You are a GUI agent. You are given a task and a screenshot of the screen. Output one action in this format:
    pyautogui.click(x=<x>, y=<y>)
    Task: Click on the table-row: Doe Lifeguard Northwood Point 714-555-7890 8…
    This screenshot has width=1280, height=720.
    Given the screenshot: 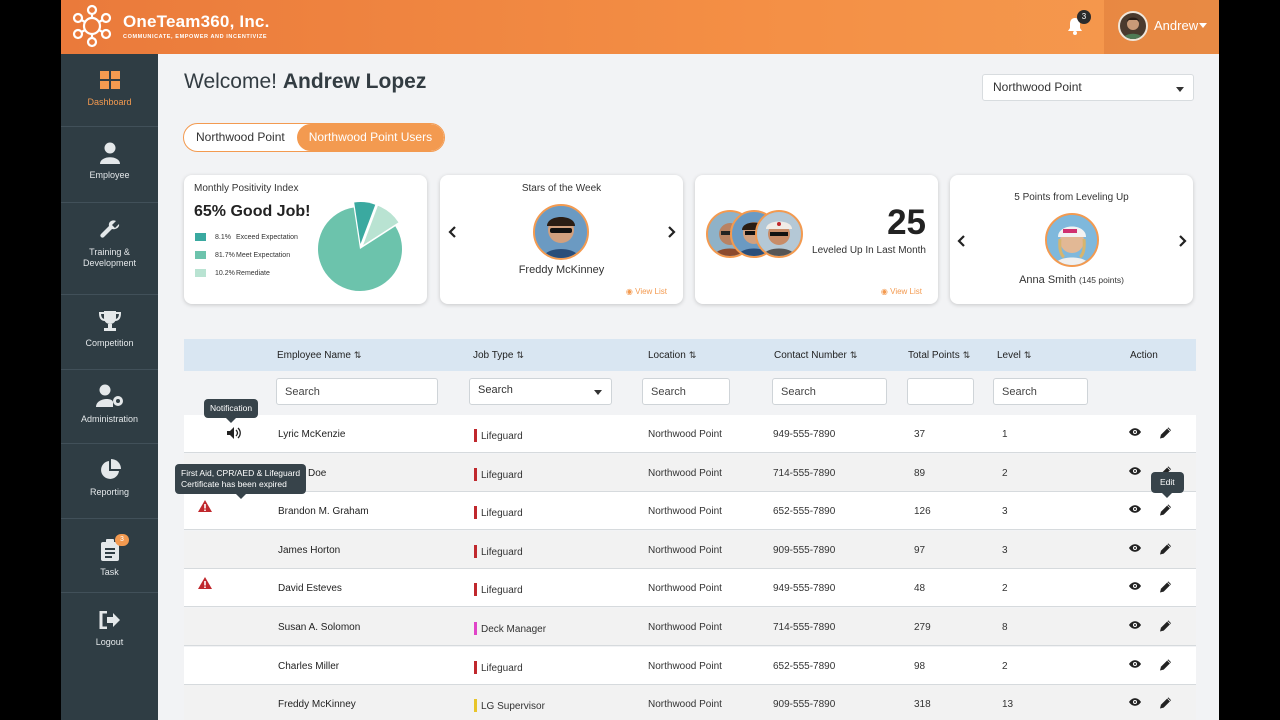 What is the action you would take?
    pyautogui.click(x=690, y=472)
    